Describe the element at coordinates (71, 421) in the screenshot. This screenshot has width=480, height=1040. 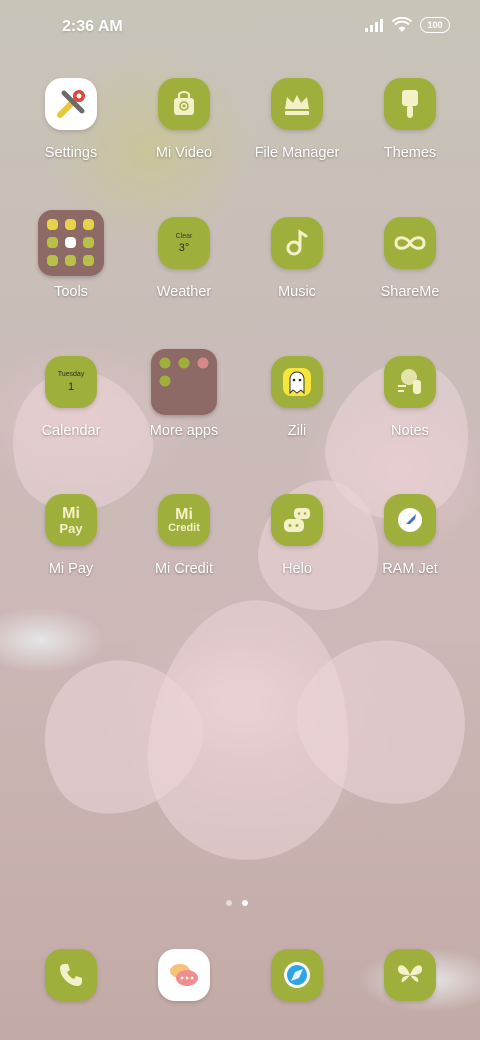
I see `app-calendar: Tuesday 1 Calendar` at that location.